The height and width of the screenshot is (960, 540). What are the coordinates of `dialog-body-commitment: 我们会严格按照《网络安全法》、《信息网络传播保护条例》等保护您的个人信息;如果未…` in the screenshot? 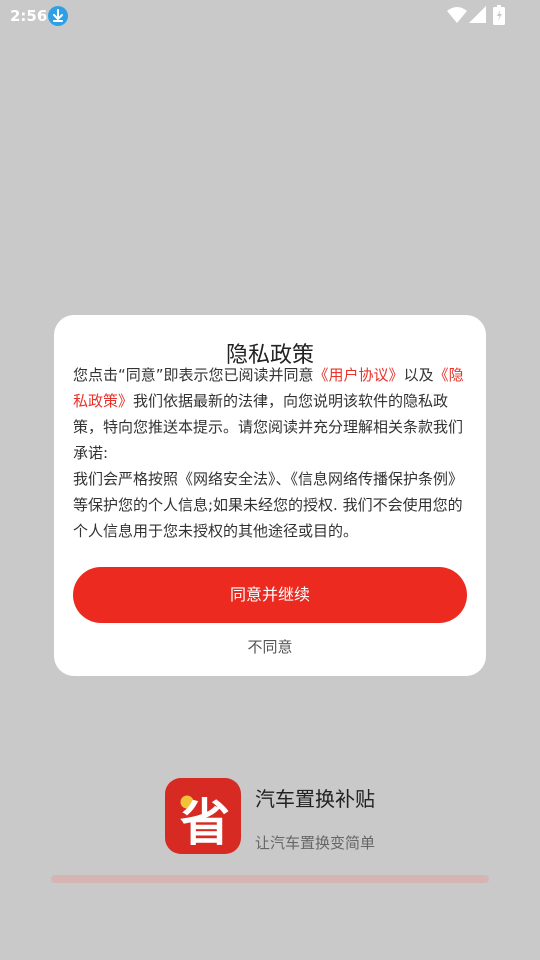 It's located at (268, 505).